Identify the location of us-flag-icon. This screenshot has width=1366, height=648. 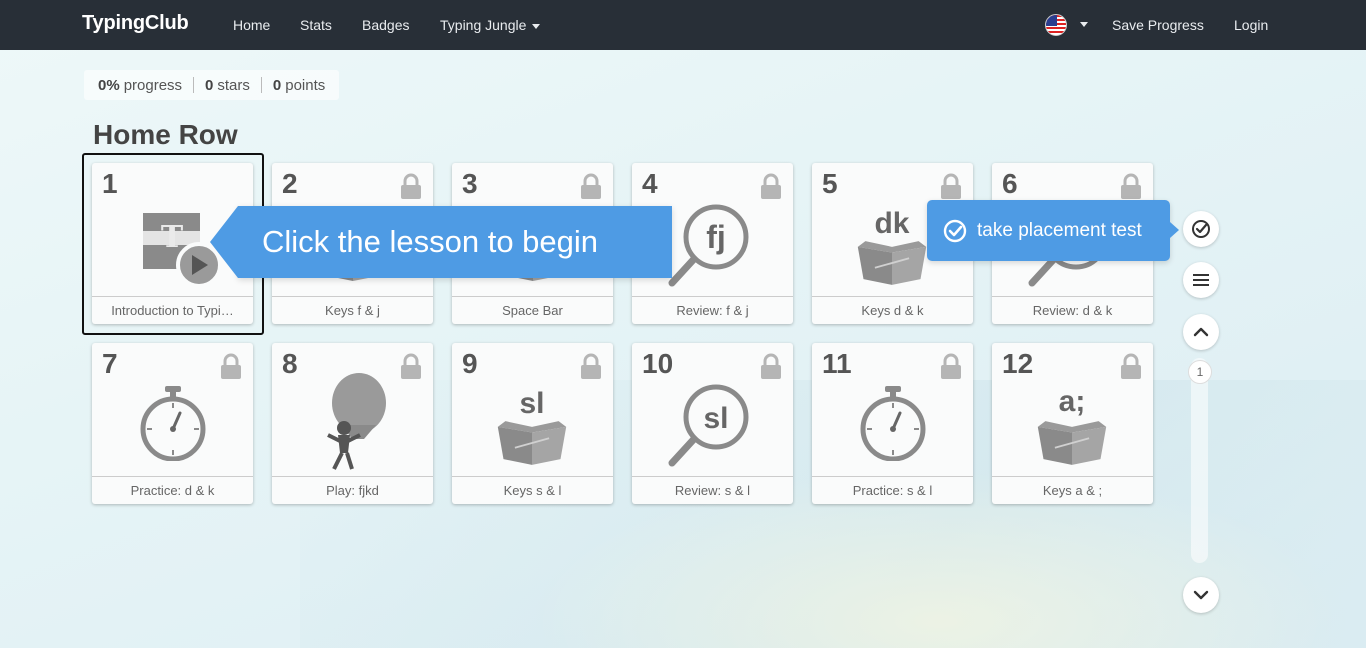
(1056, 25).